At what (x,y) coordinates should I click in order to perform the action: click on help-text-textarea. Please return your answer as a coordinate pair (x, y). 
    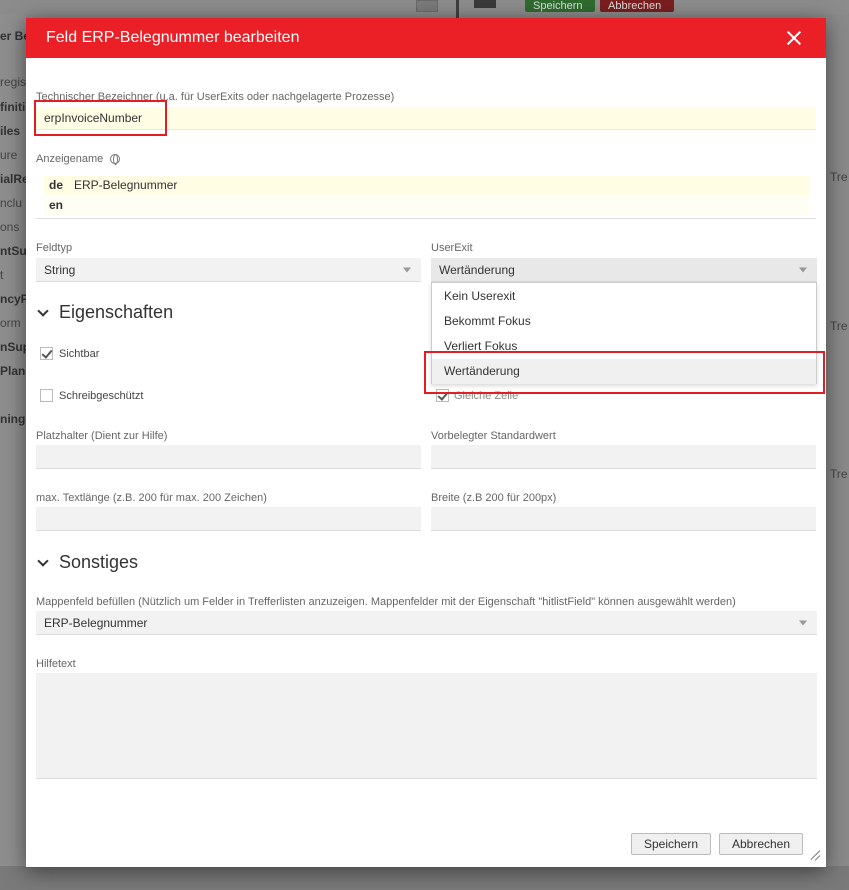
    Looking at the image, I should click on (426, 726).